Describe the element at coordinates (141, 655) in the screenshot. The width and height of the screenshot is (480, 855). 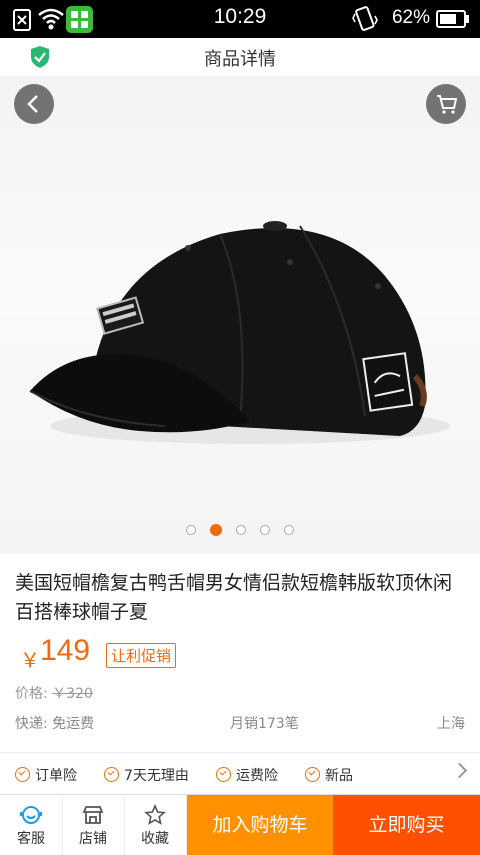
I see `promo-badge: 让利促销` at that location.